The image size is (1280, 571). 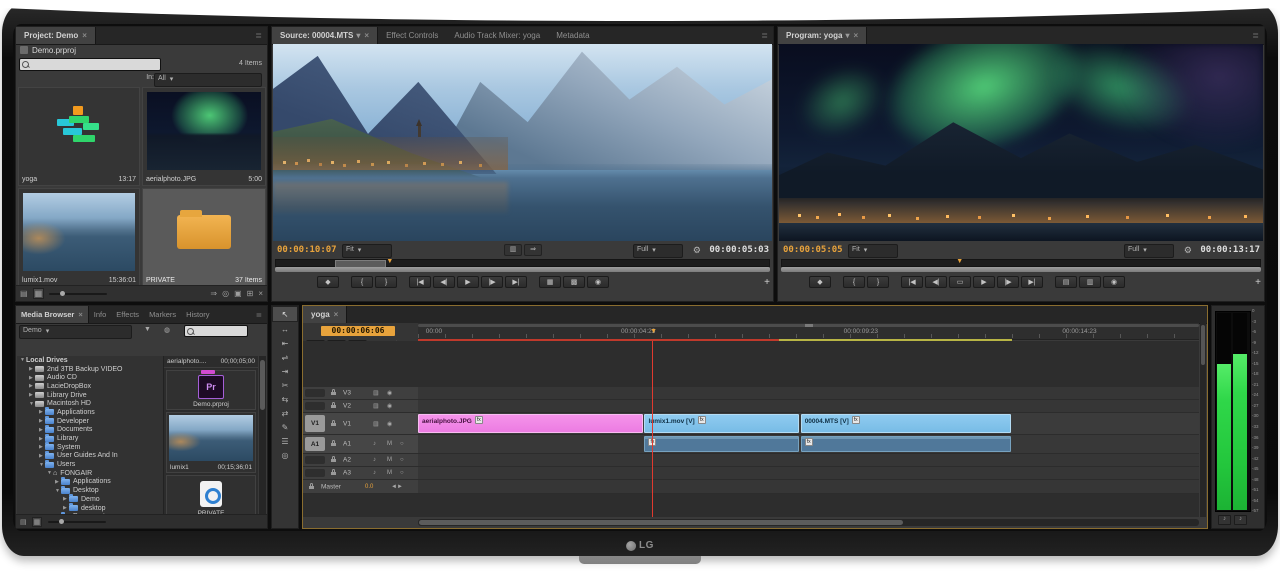 What do you see at coordinates (389, 460) in the screenshot?
I see `mute-toggle: M` at bounding box center [389, 460].